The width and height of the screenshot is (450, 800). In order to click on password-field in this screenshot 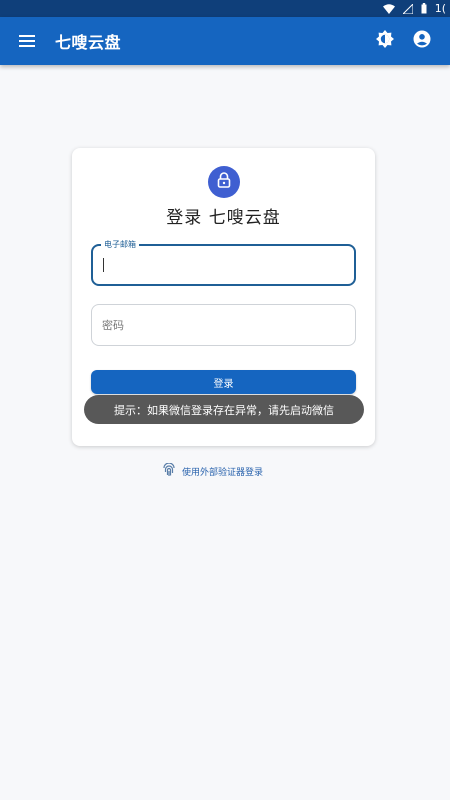, I will do `click(223, 325)`.